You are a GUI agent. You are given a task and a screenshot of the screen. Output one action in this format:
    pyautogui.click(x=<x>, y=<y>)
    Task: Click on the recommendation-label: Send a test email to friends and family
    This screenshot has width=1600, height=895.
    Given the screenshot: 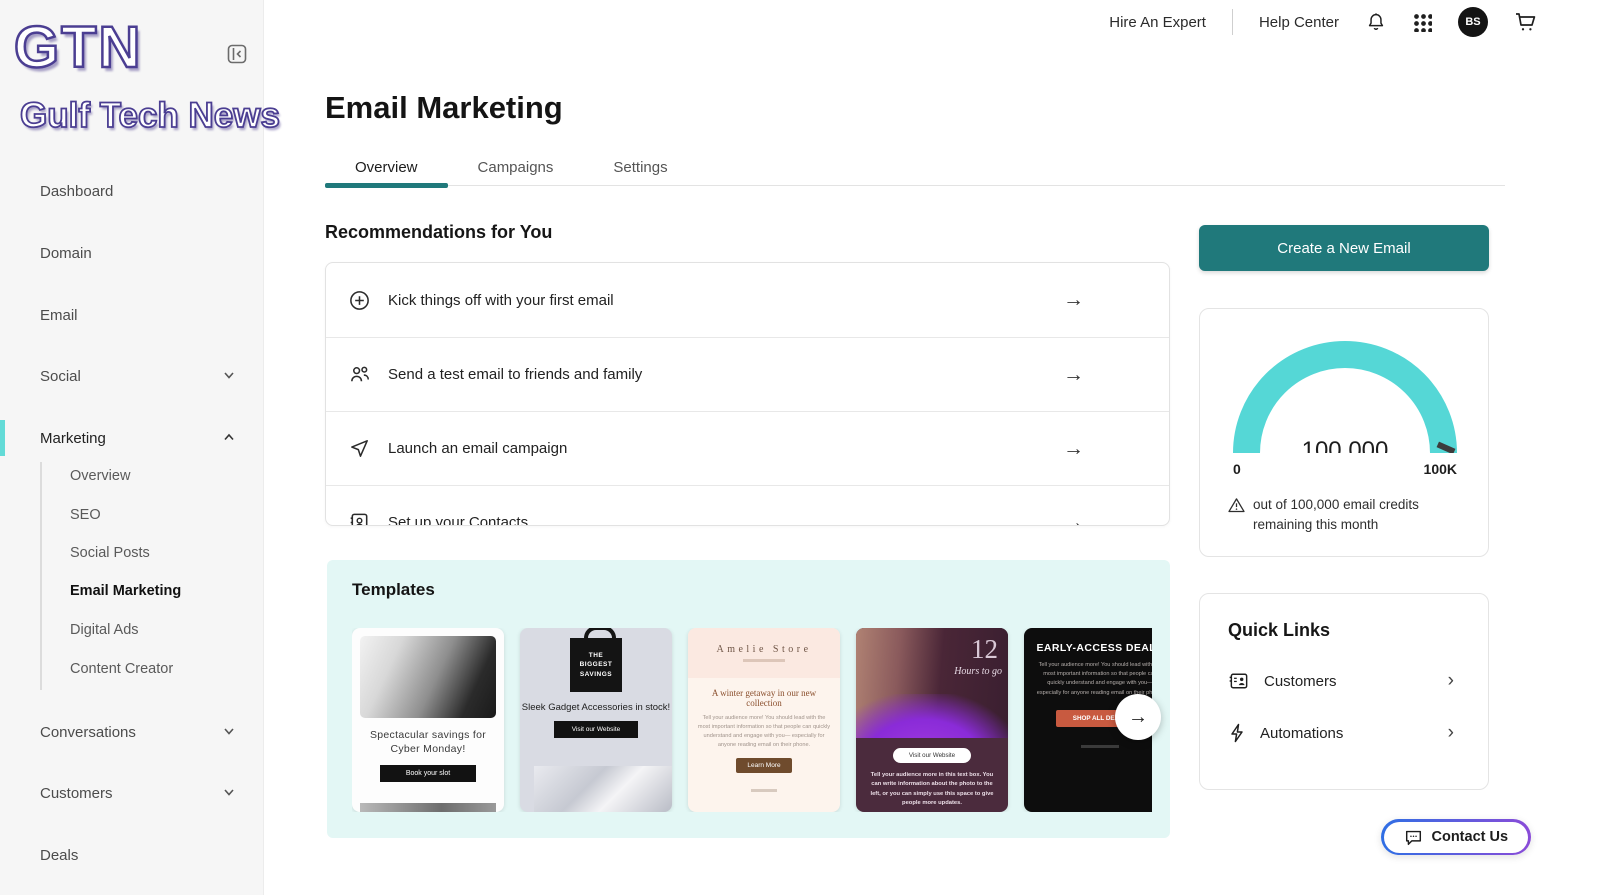 What is the action you would take?
    pyautogui.click(x=515, y=374)
    